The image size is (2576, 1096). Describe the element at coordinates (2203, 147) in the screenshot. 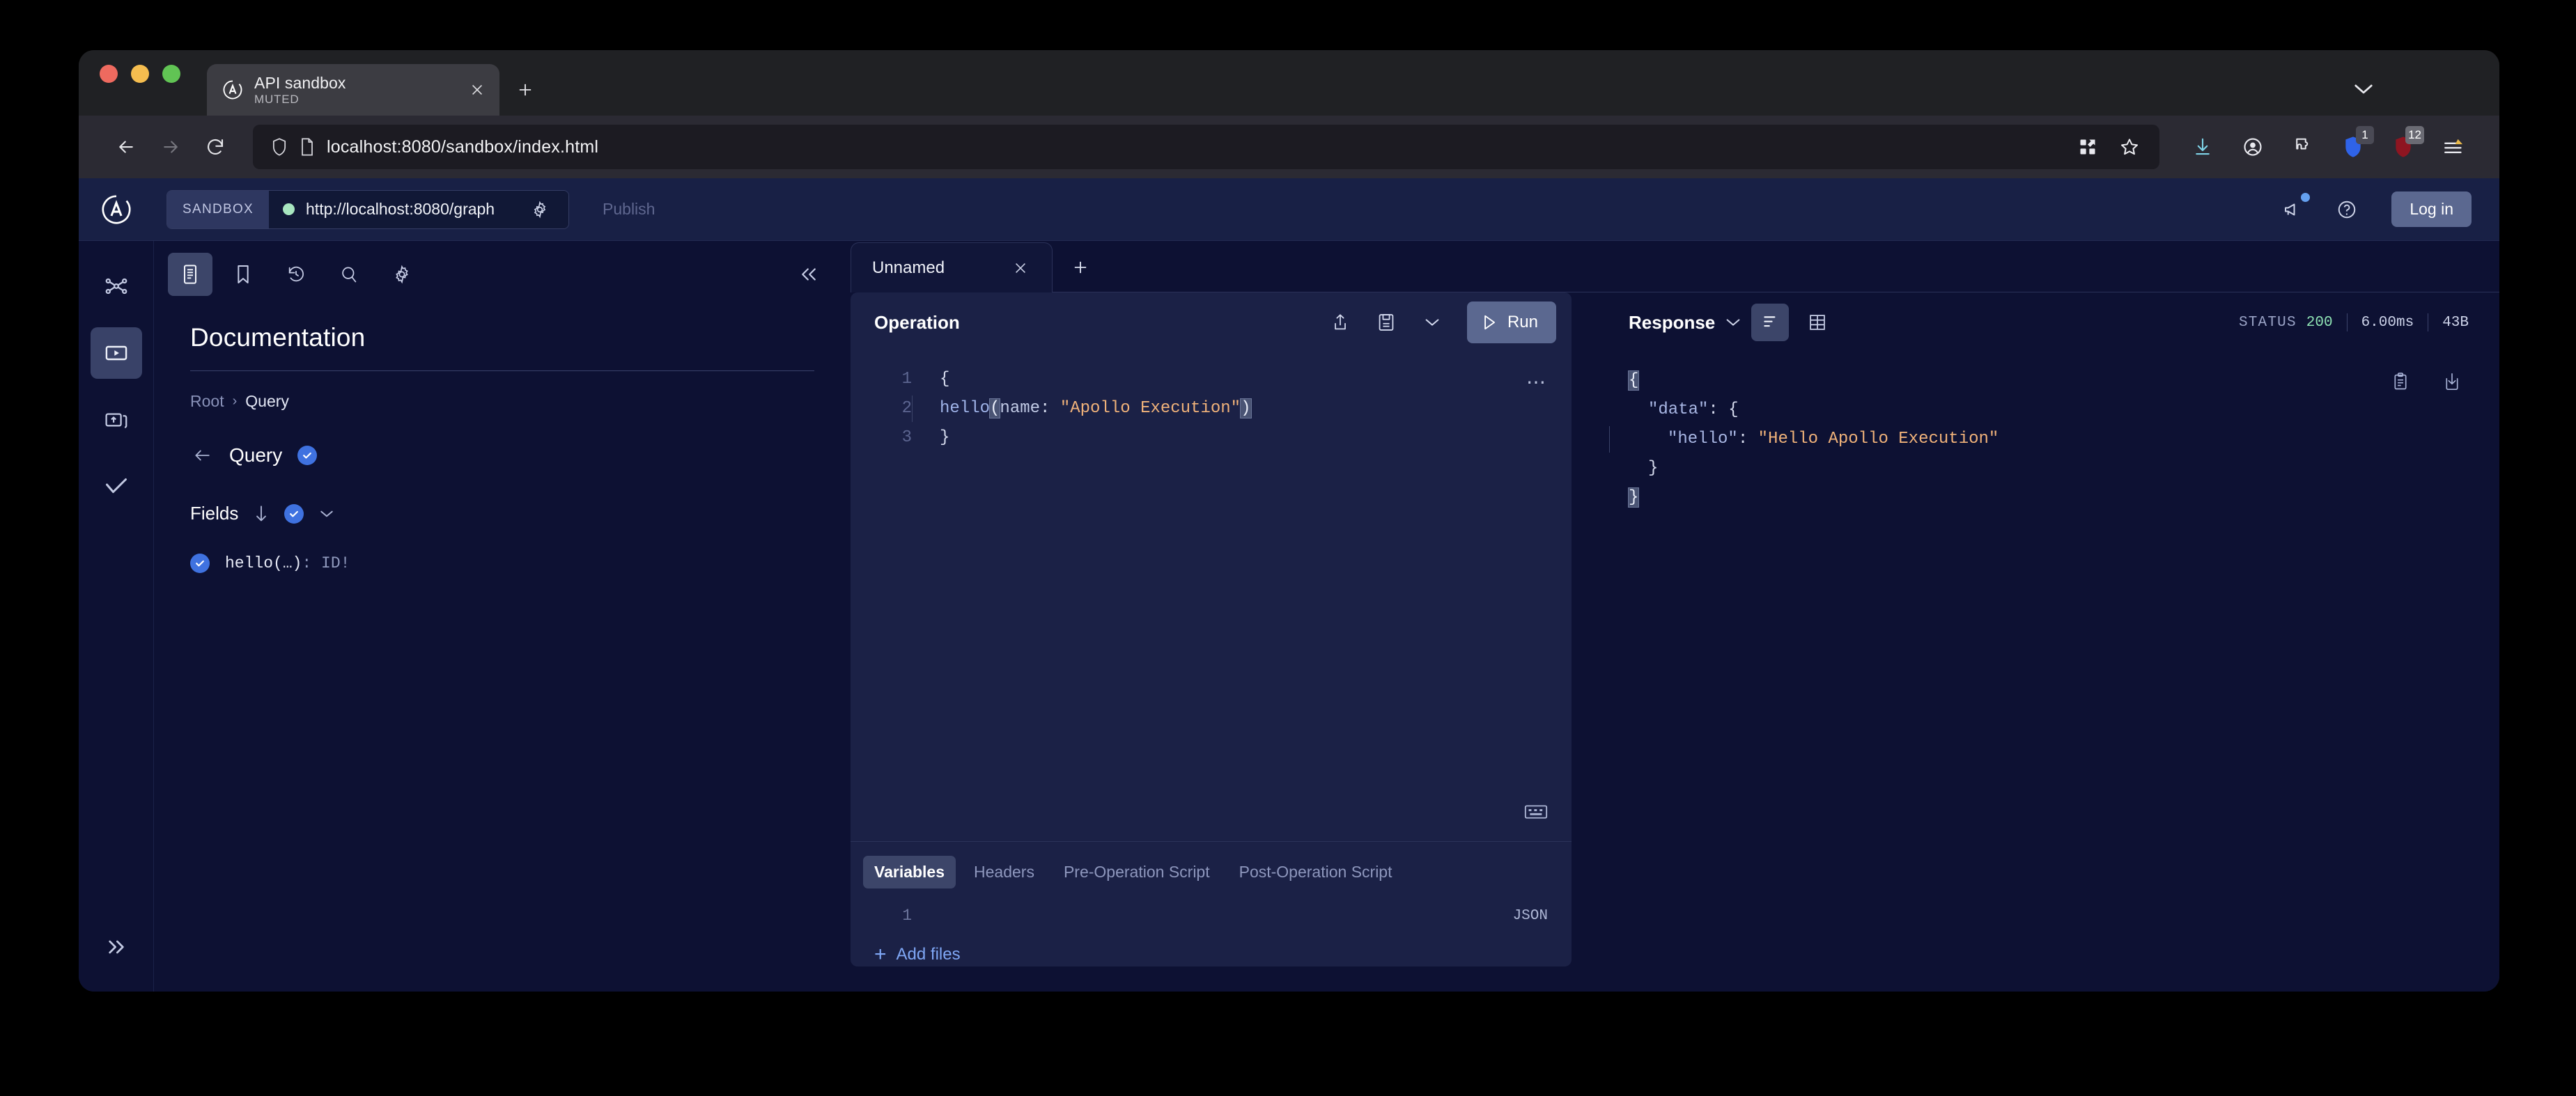

I see `downloads-icon` at that location.